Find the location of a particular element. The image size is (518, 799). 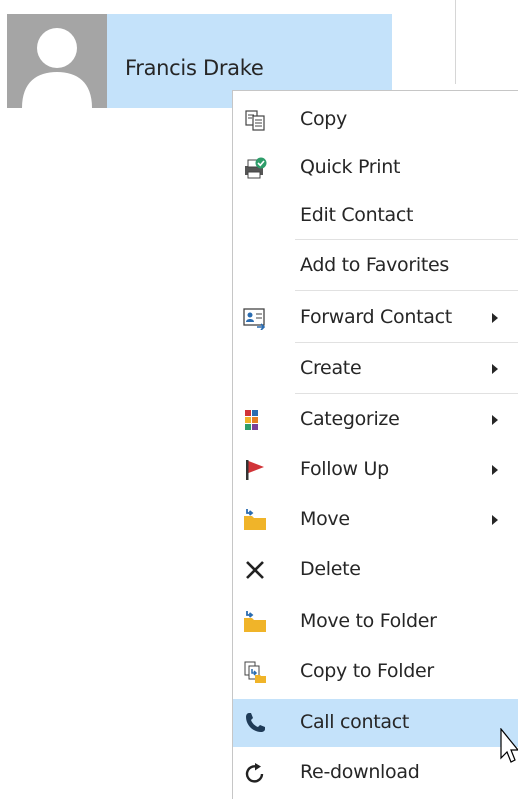

flag-icon is located at coordinates (255, 470).